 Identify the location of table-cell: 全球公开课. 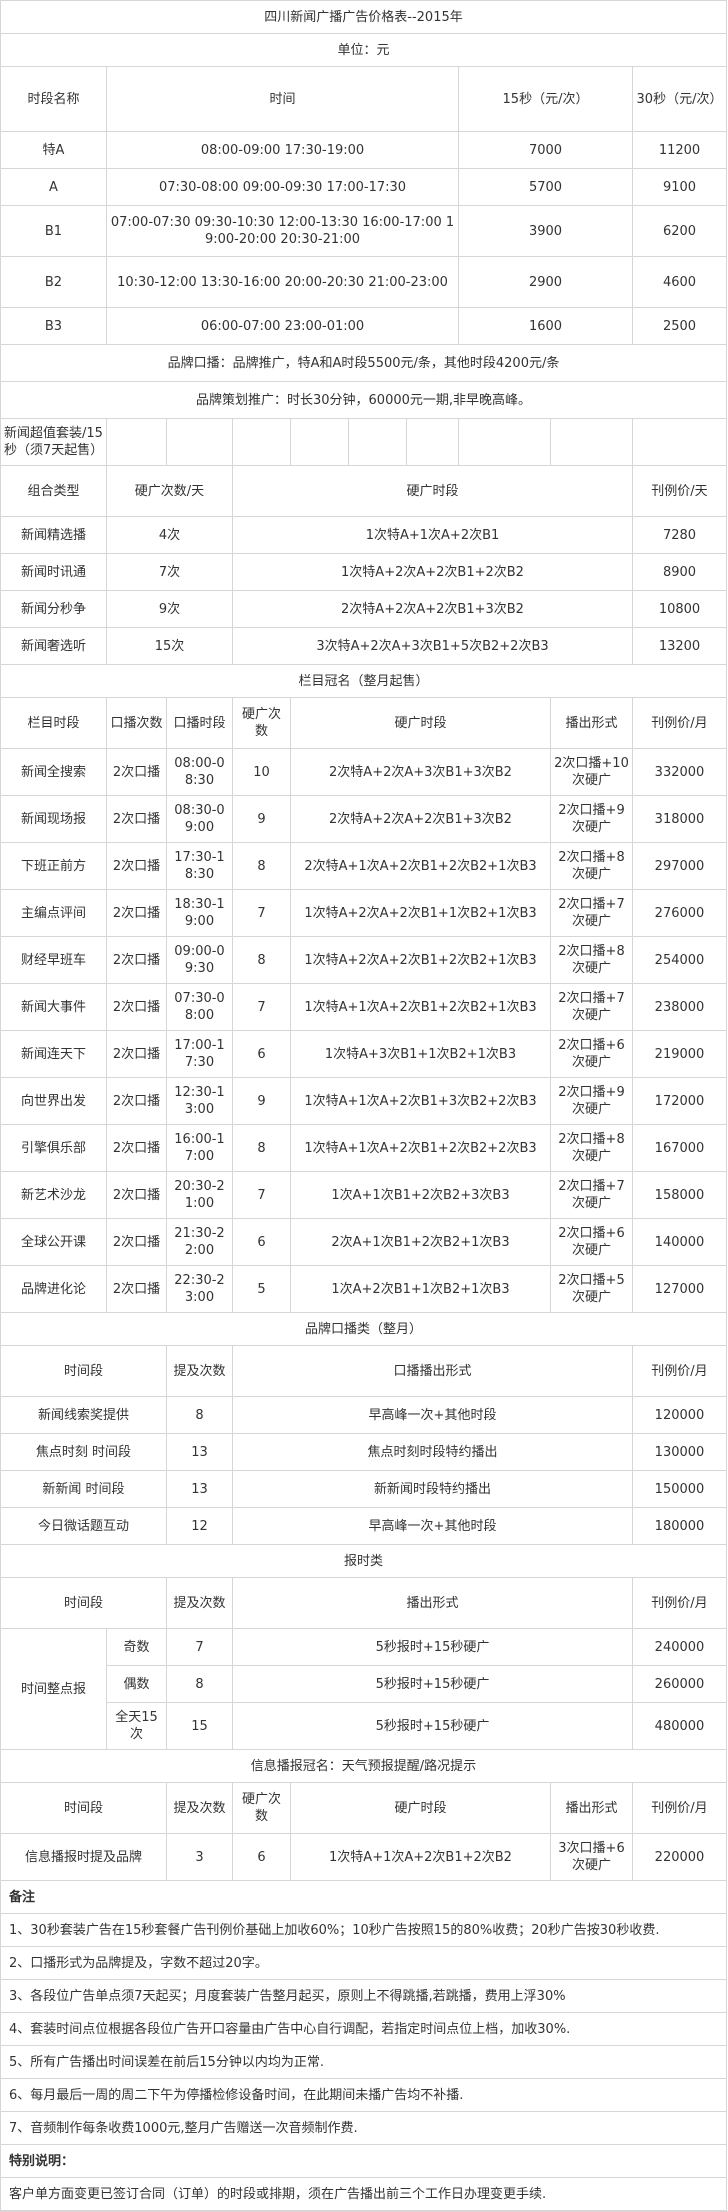
(53, 1242).